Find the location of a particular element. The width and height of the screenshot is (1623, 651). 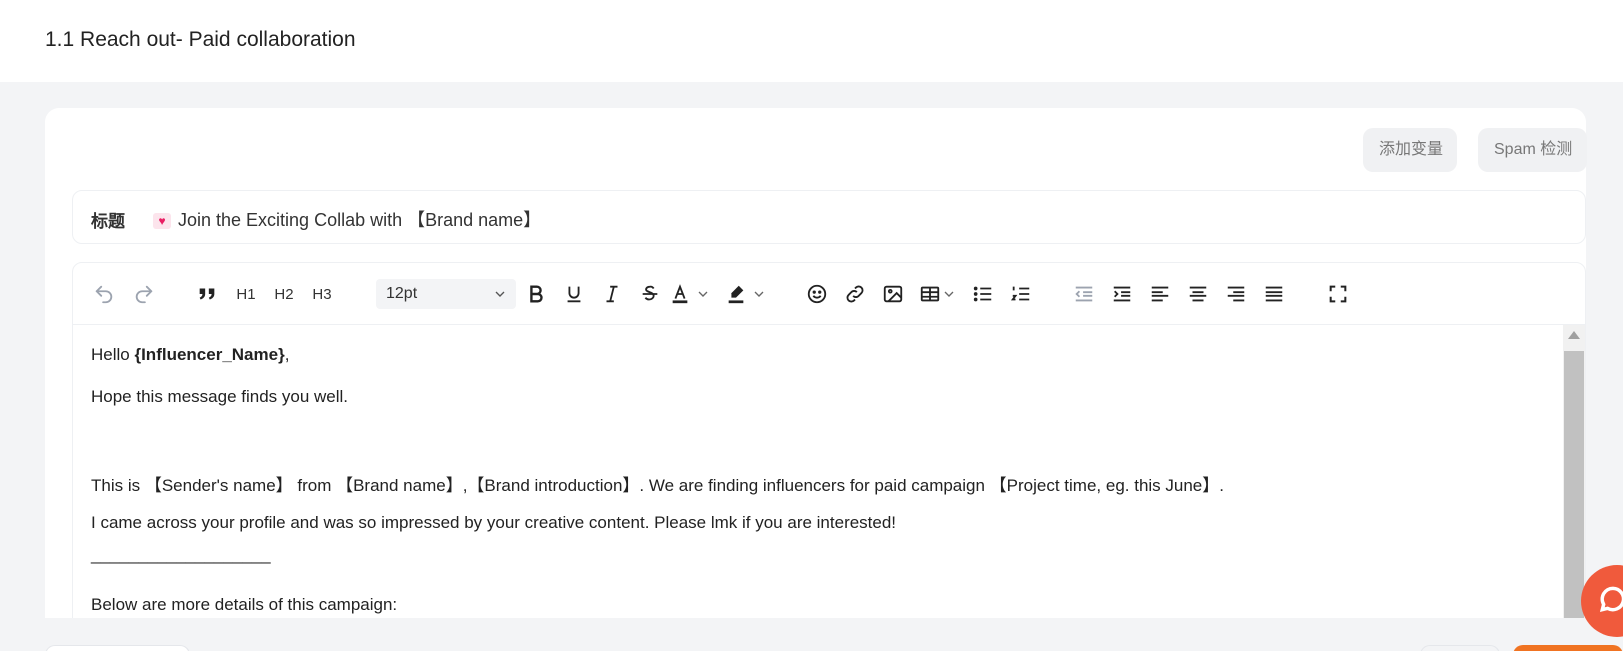

image-icon is located at coordinates (893, 294).